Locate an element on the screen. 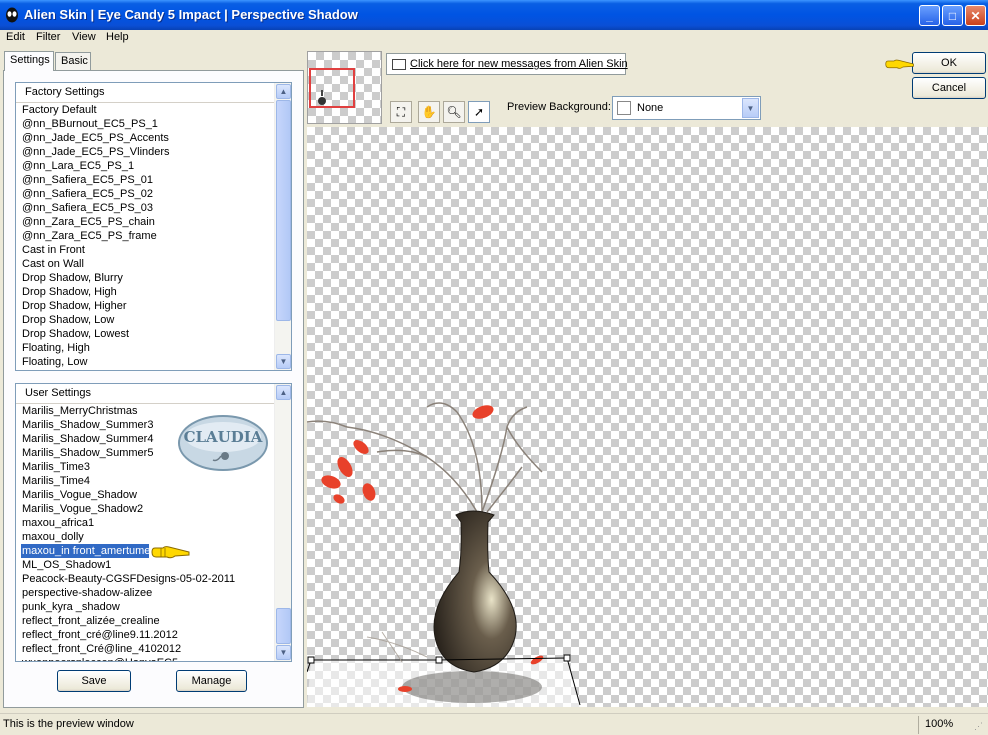  minimize-button: _ is located at coordinates (929, 15).